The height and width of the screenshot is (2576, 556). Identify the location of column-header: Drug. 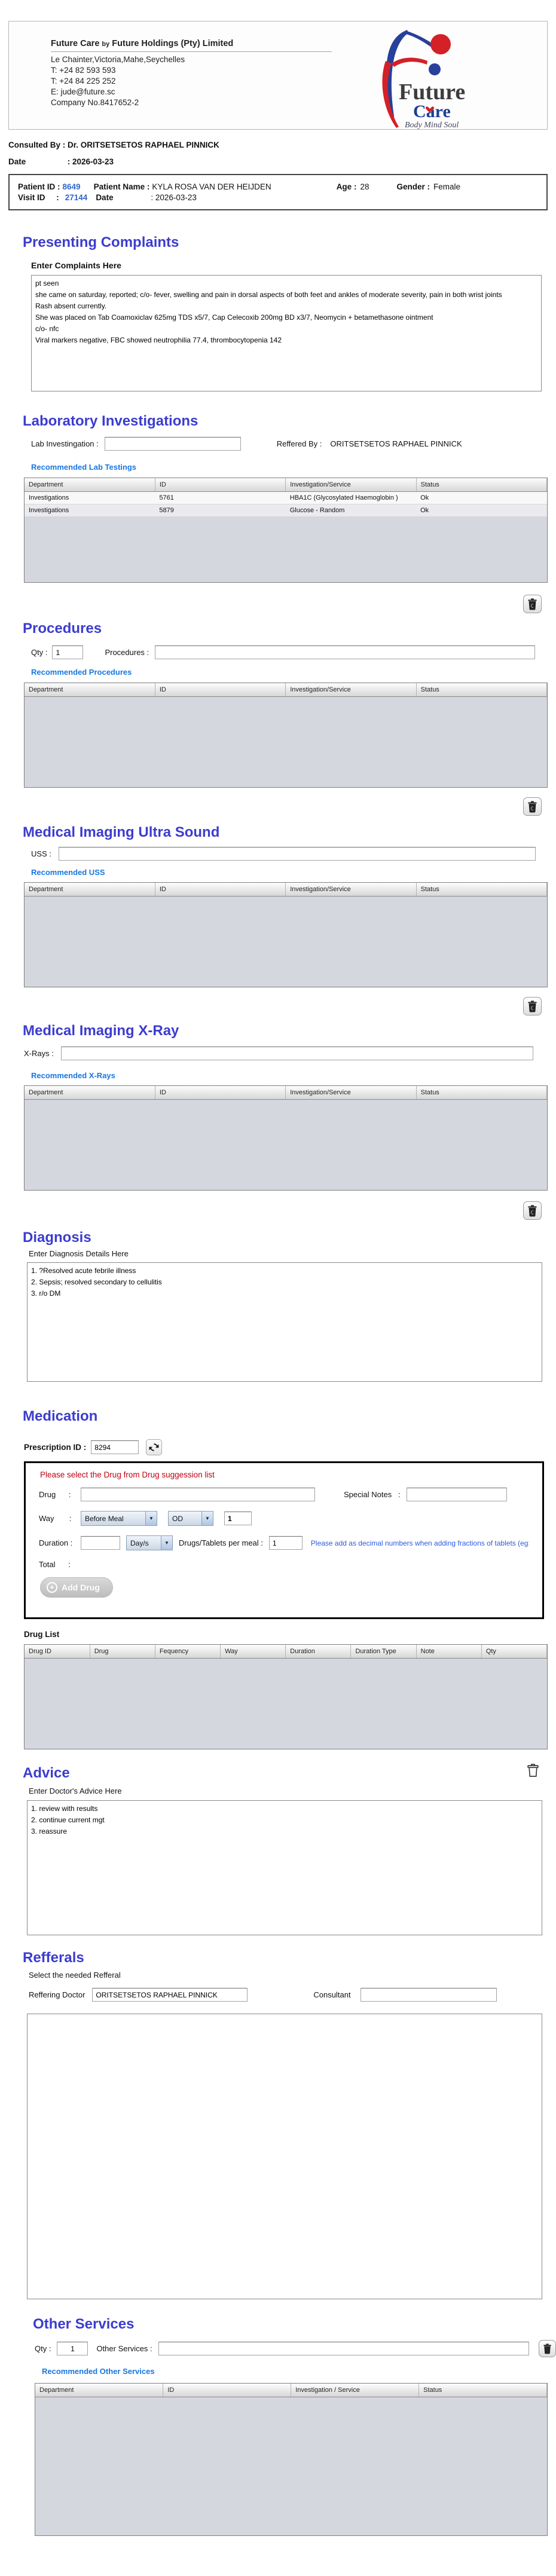
(122, 1652).